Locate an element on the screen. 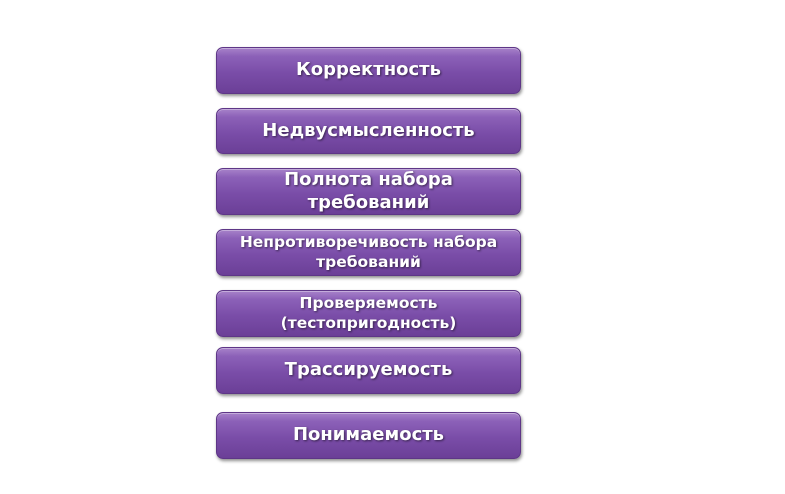  requirement-box-correctness: Корректность is located at coordinates (368, 70).